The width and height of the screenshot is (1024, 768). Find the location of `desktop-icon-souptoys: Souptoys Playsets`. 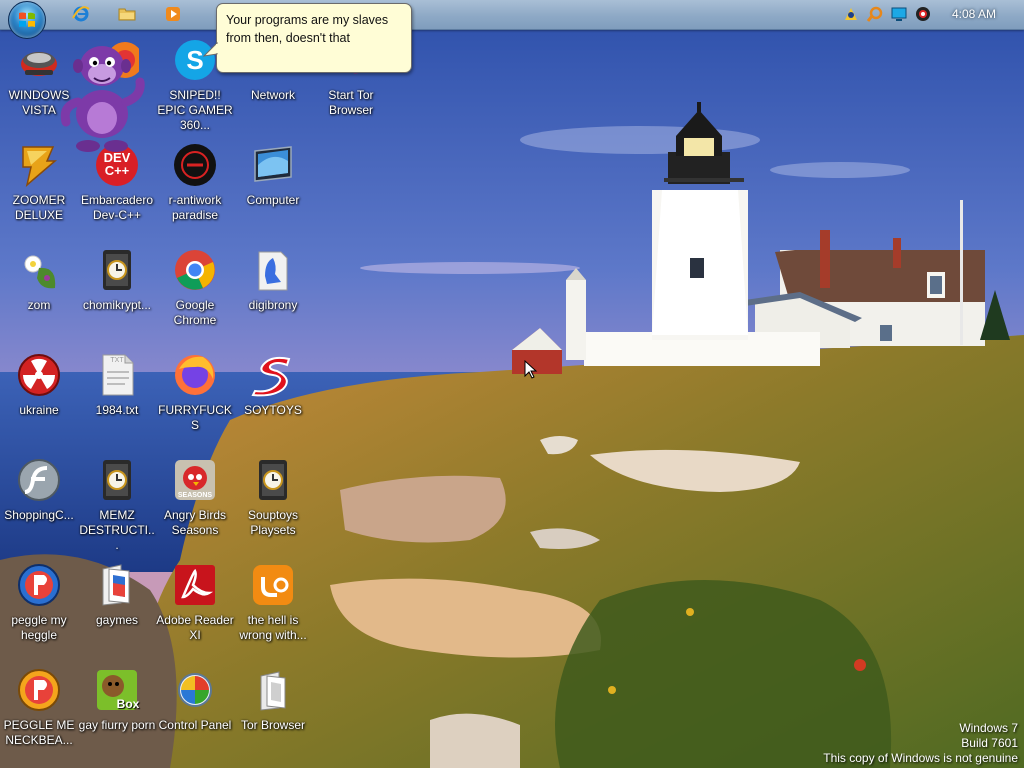

desktop-icon-souptoys: Souptoys Playsets is located at coordinates (273, 498).